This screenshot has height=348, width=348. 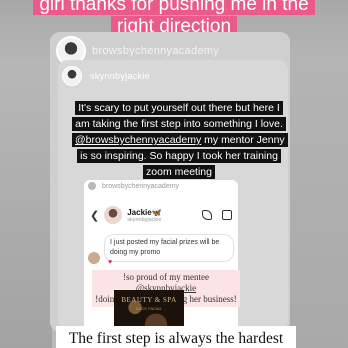 What do you see at coordinates (72, 76) in the screenshot?
I see `inner-avatar` at bounding box center [72, 76].